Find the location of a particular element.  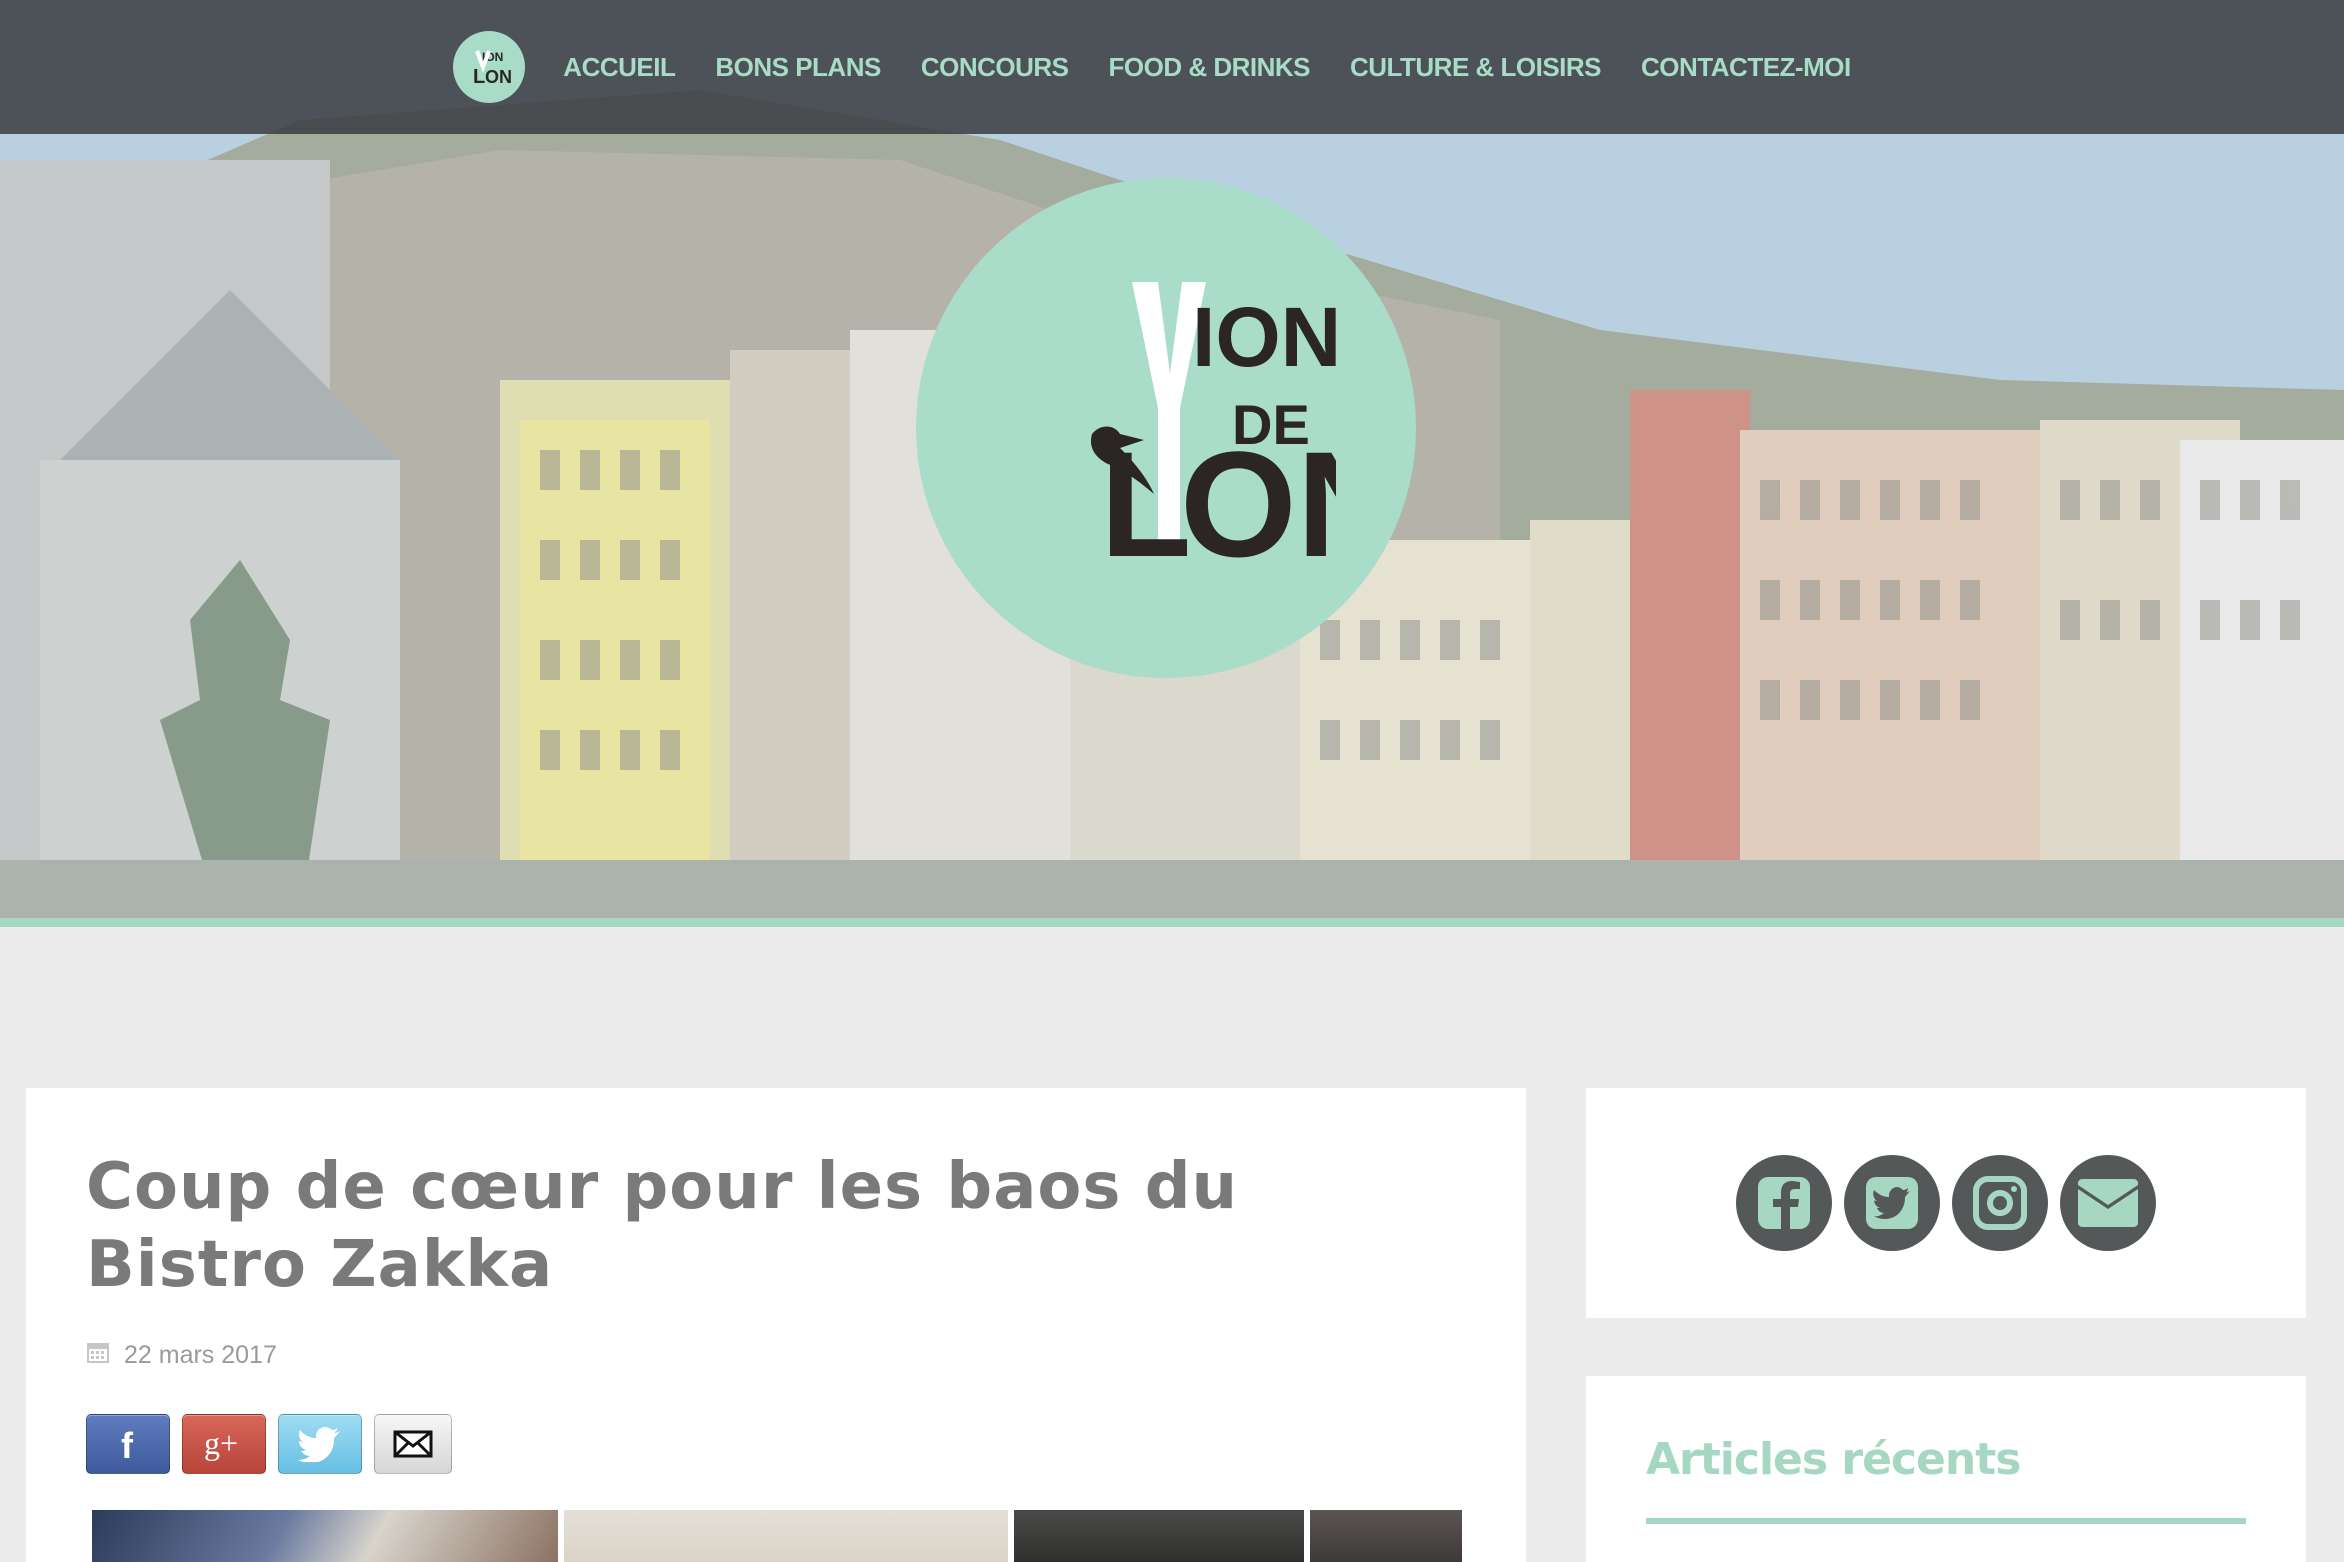

logo-on-text: ON is located at coordinates (1258, 504).